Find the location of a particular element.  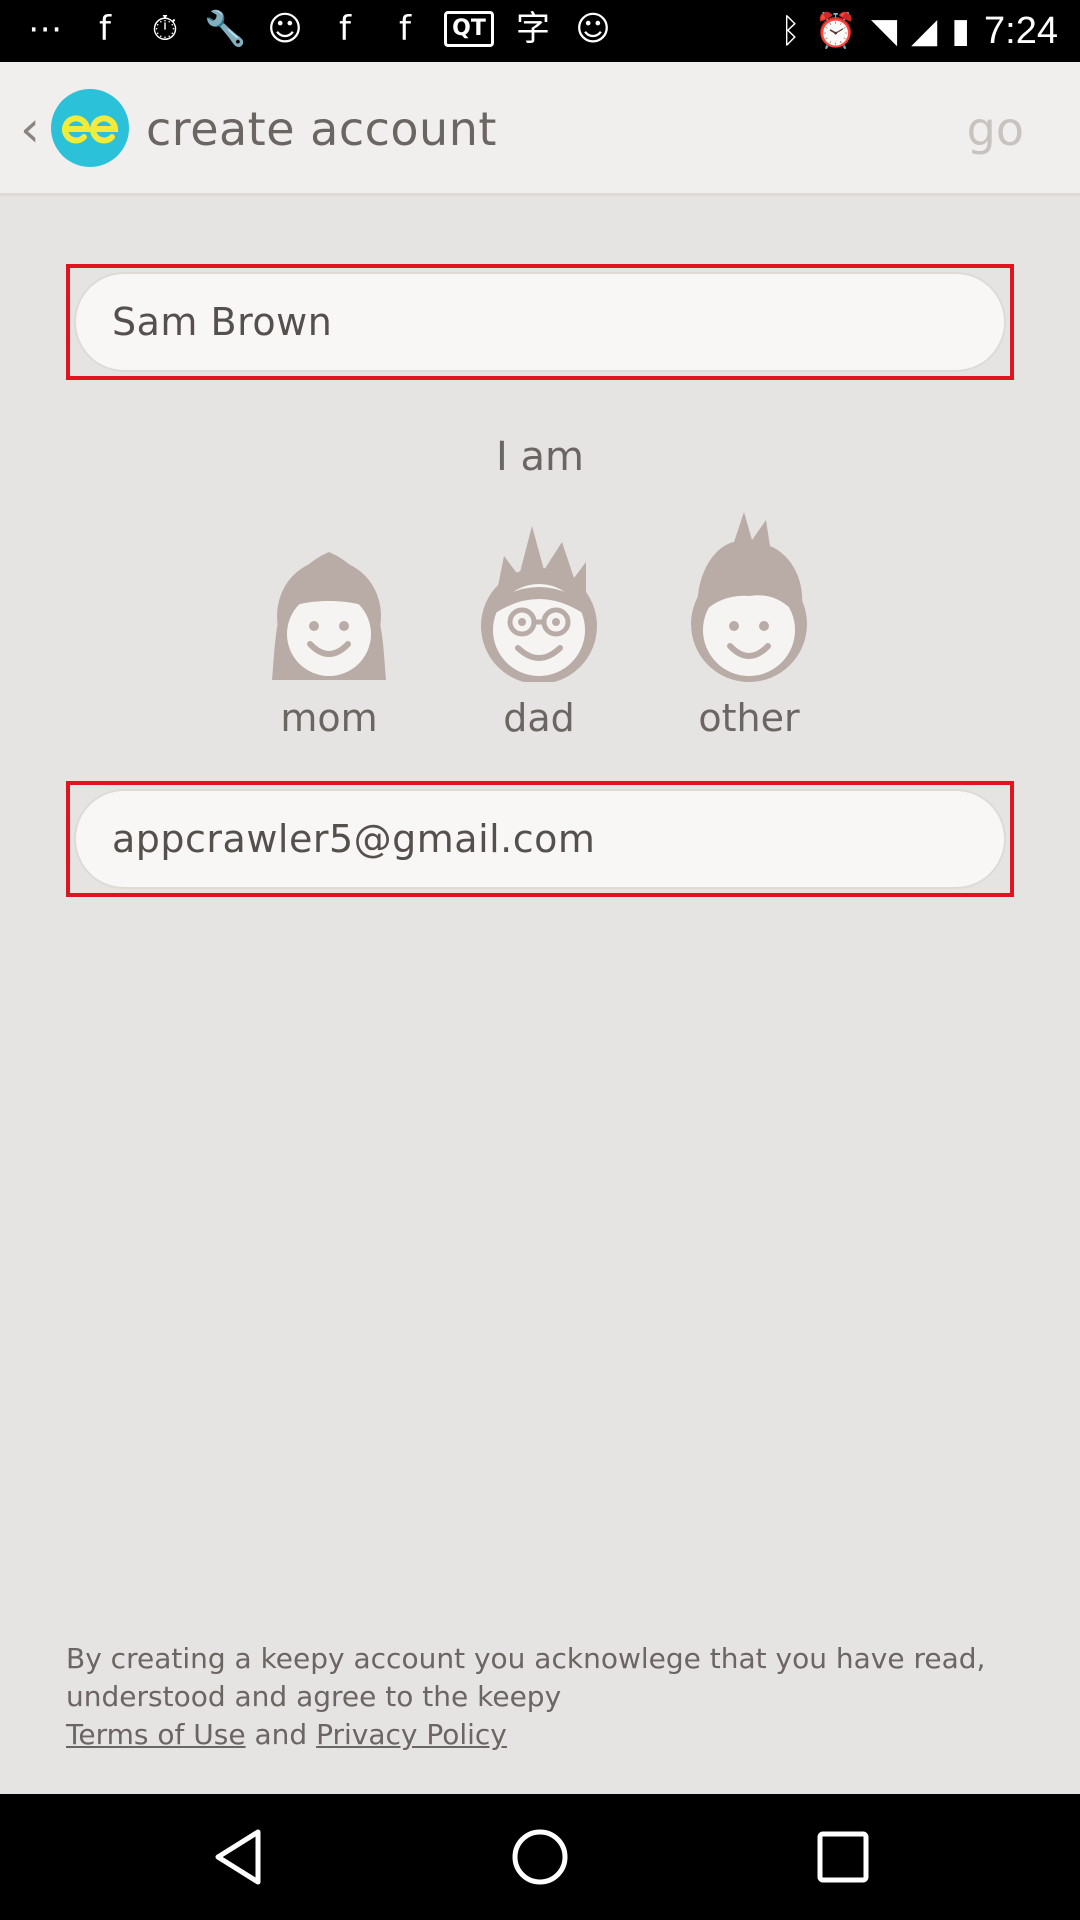

home-circle-icon is located at coordinates (540, 1857).